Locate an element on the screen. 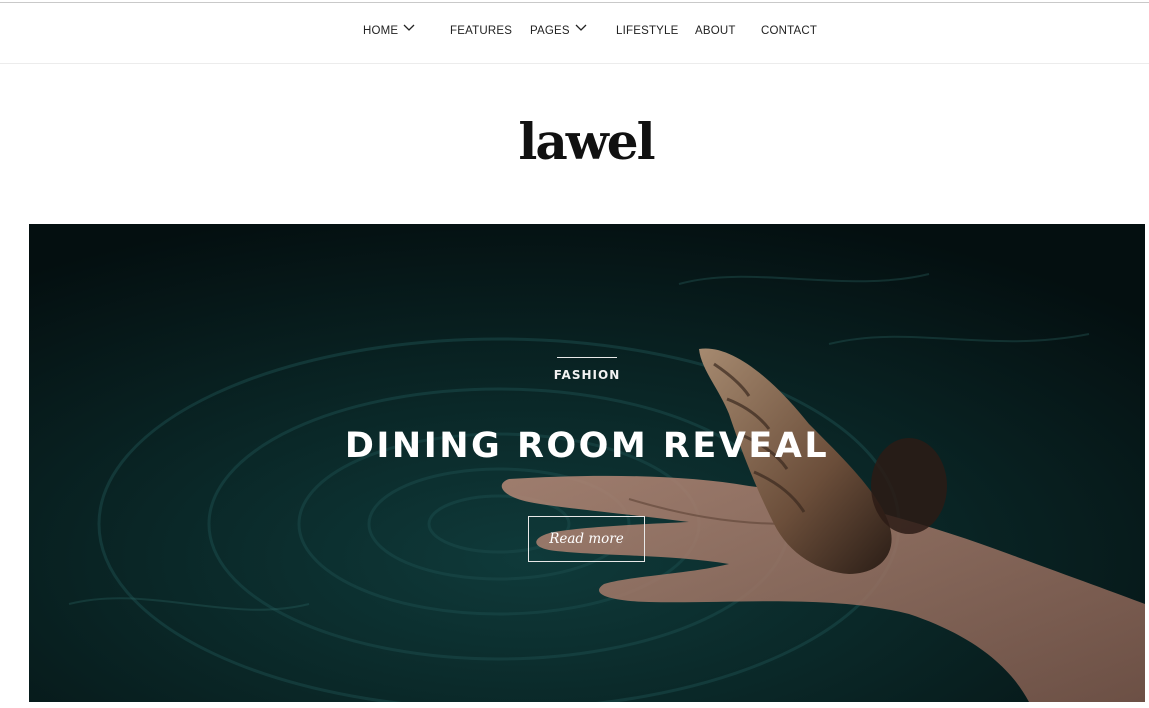  category-divider is located at coordinates (587, 357).